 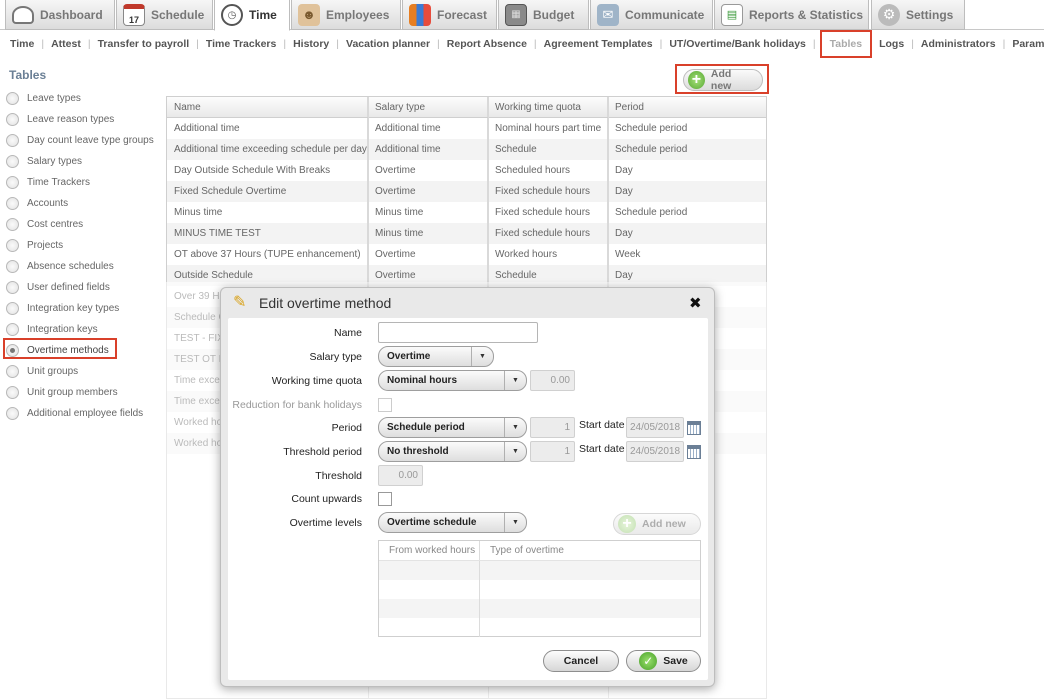 What do you see at coordinates (527, 550) in the screenshot?
I see `column-header-type-of-overtime: Type of overtime` at bounding box center [527, 550].